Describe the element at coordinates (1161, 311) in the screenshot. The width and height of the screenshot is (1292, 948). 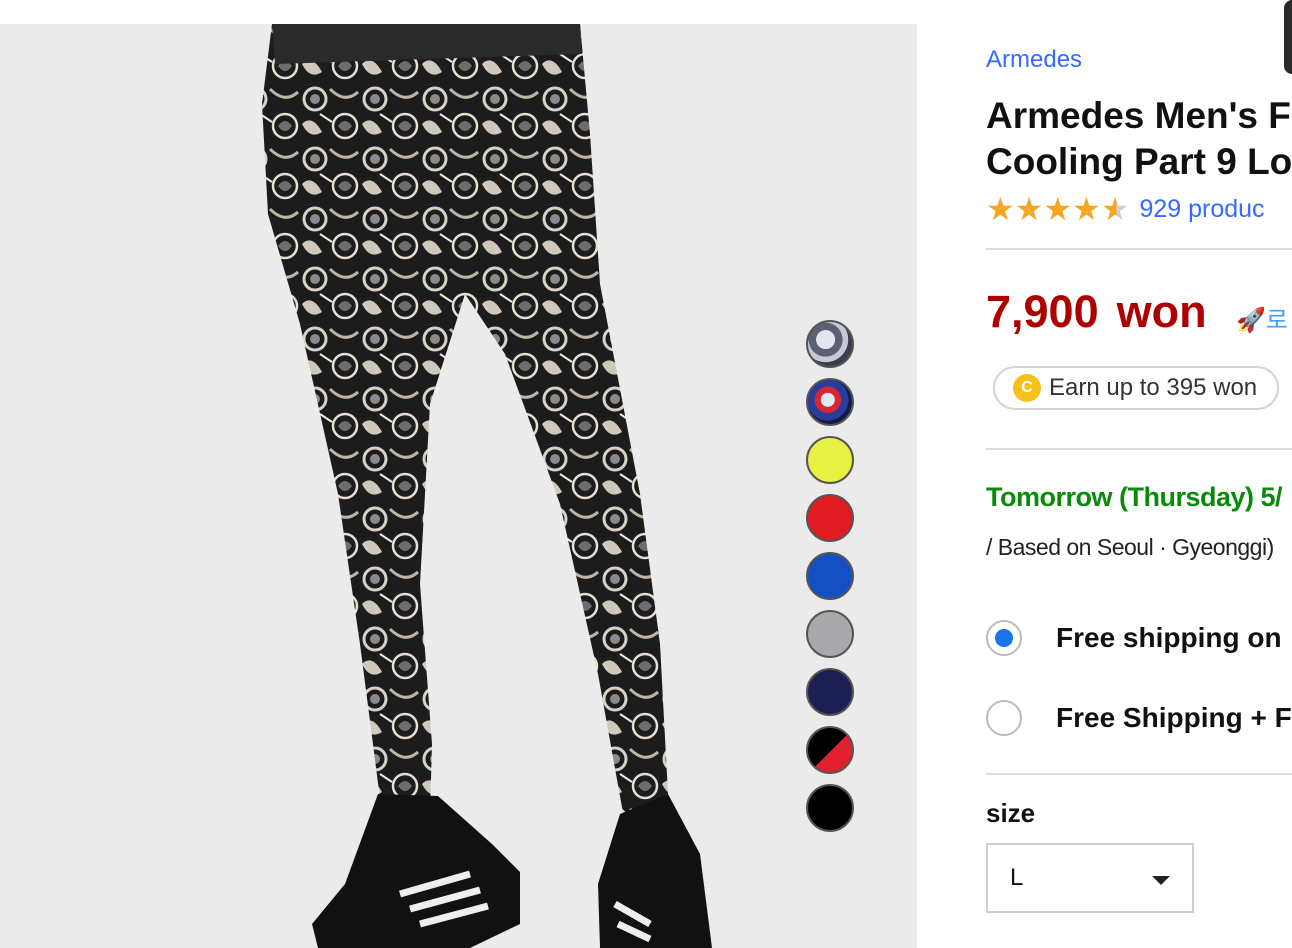
I see `price-unit: won` at that location.